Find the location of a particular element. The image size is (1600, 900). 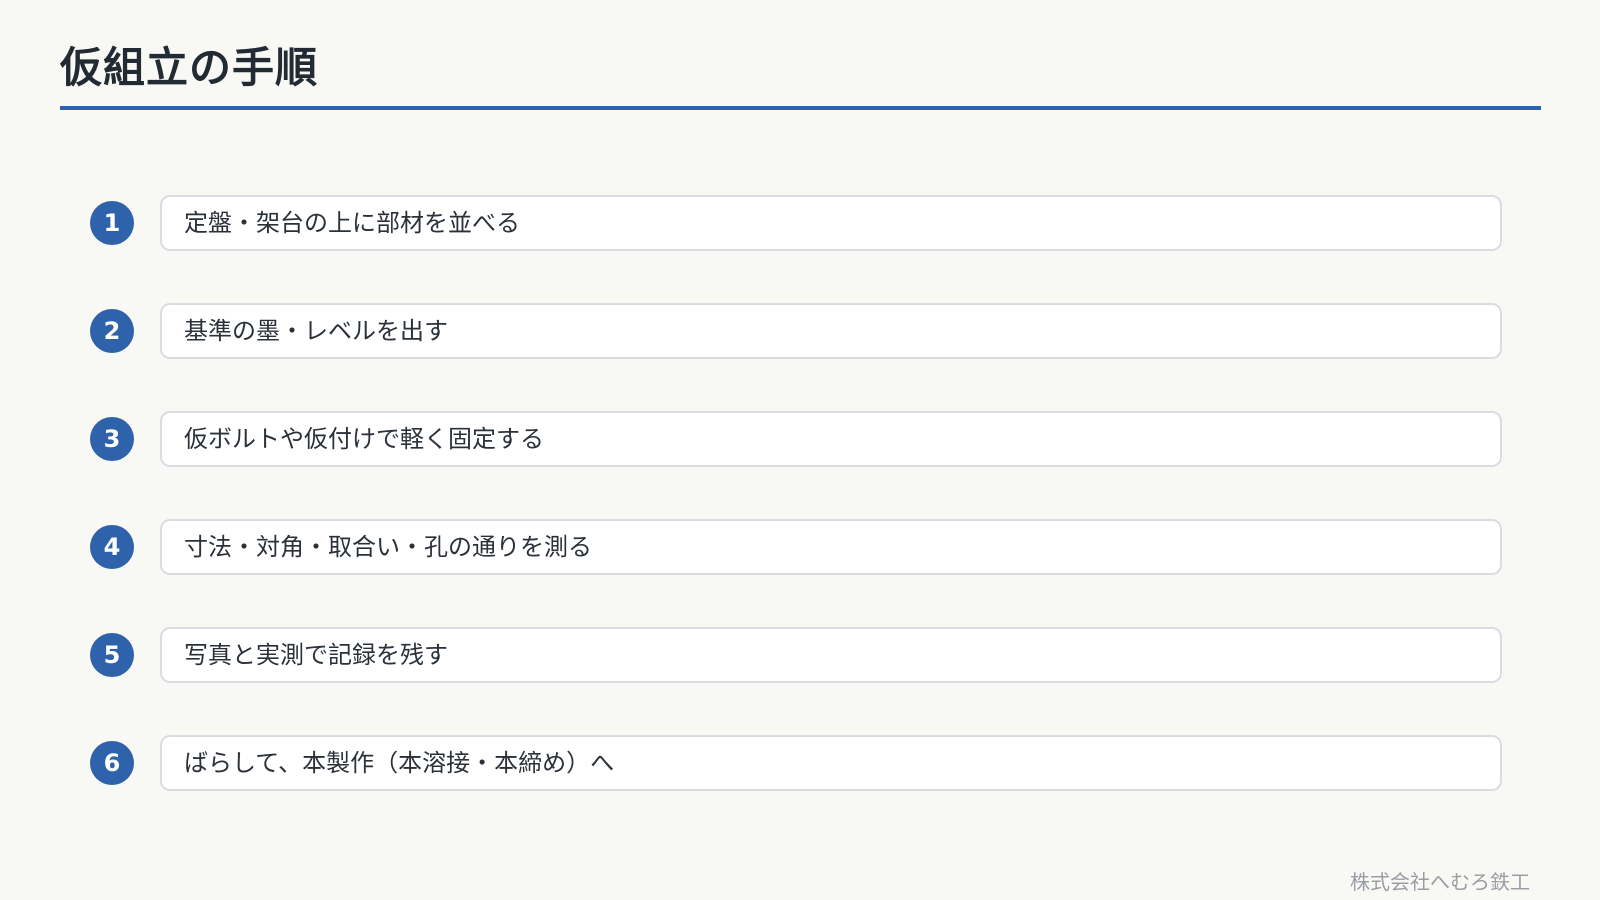

step-text: 基準の墨・レベルを出す is located at coordinates (316, 331).